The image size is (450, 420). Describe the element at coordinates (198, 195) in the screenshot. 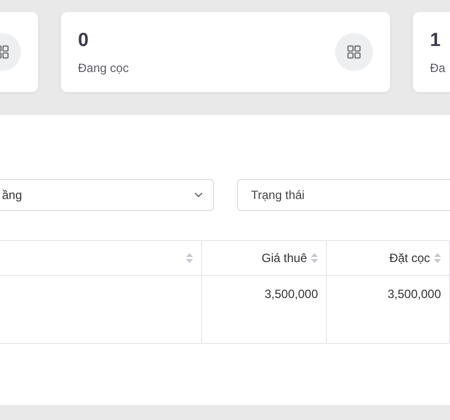

I see `chevron-down-icon` at that location.